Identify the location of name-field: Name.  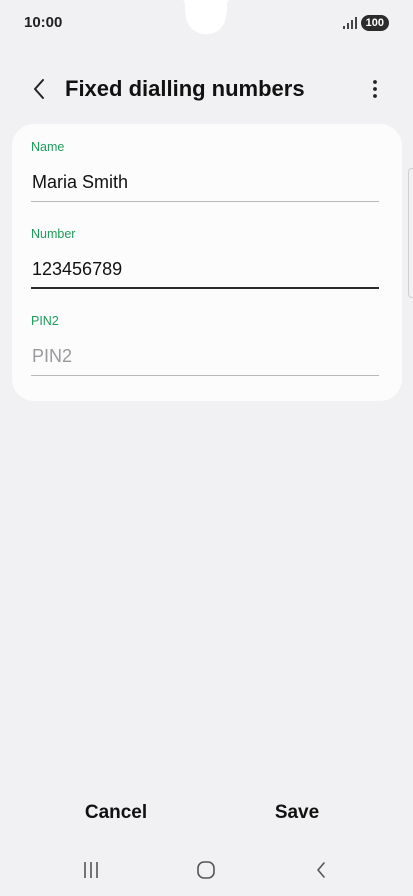
(205, 171).